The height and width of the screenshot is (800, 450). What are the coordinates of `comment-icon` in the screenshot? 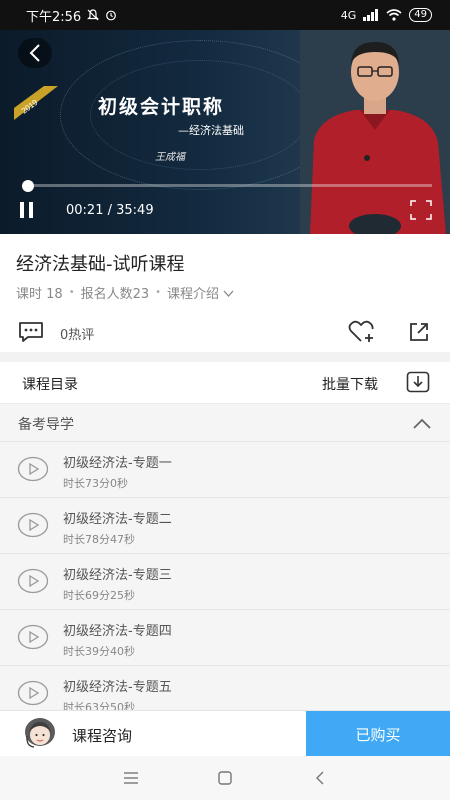 It's located at (31, 332).